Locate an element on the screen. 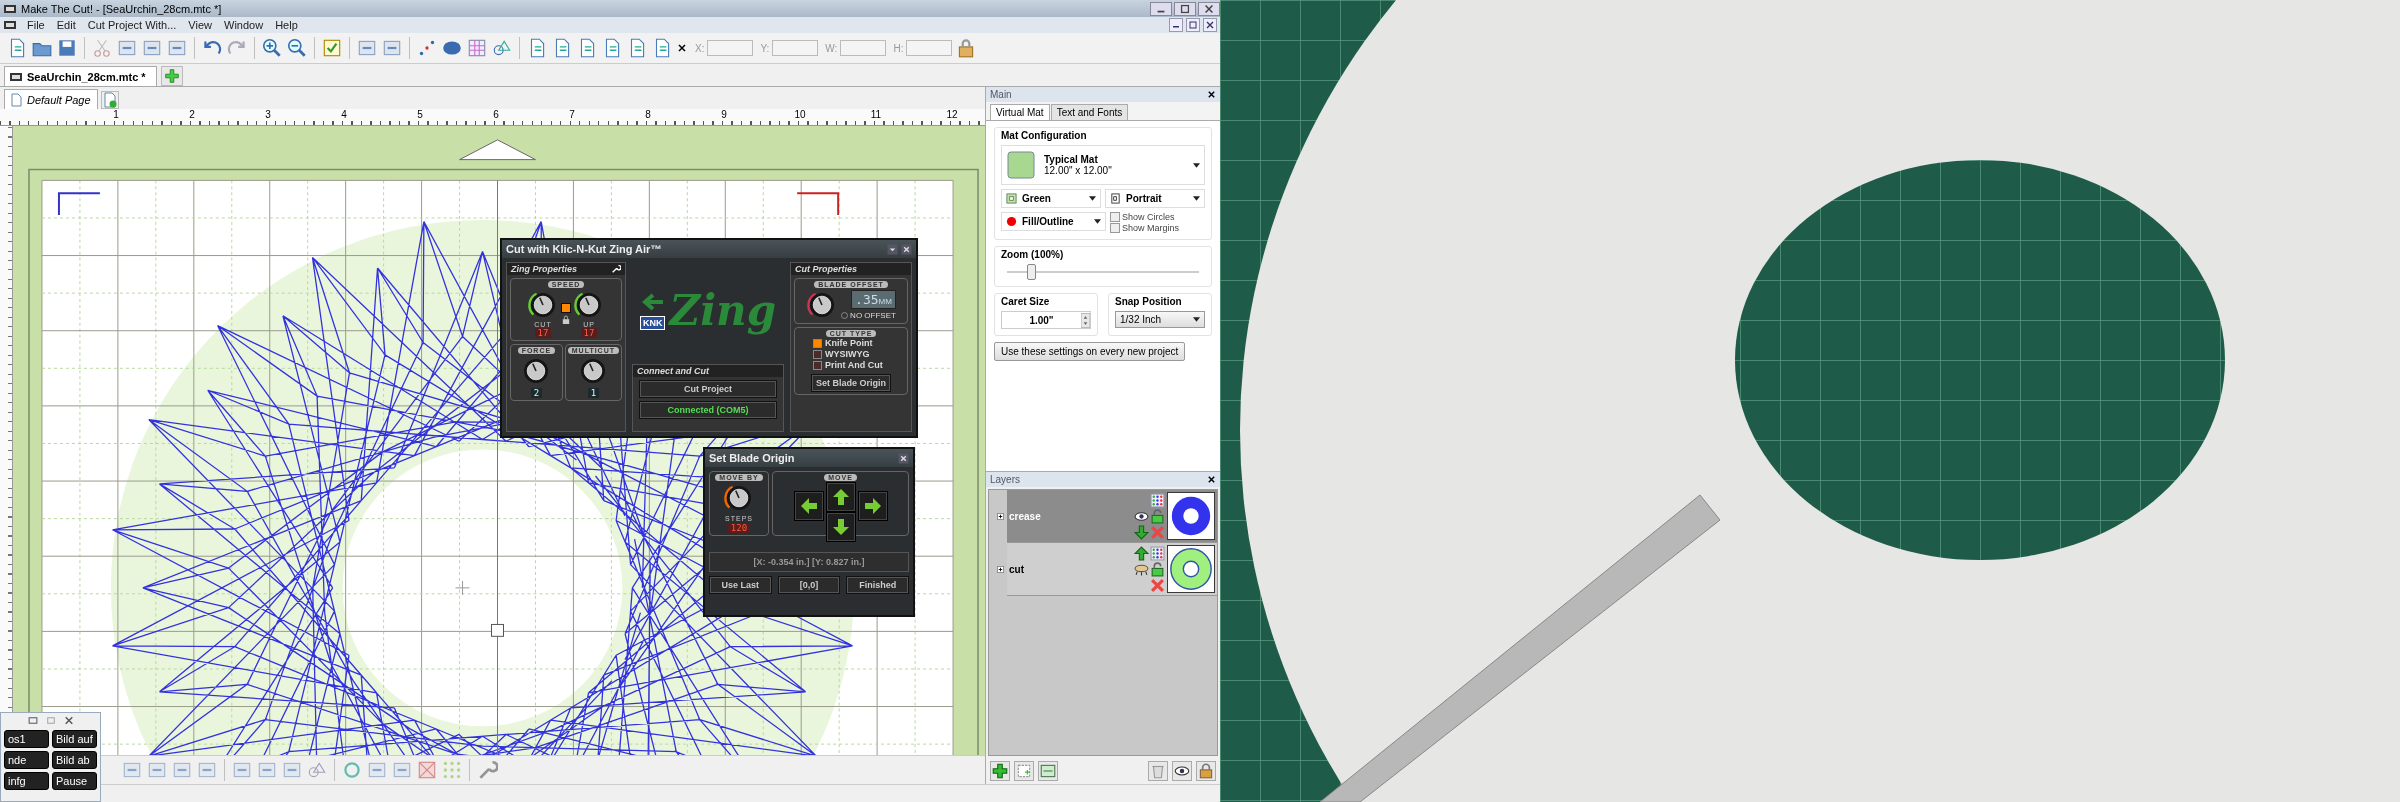 The image size is (2400, 802). keyboard-key: Pause is located at coordinates (74, 781).